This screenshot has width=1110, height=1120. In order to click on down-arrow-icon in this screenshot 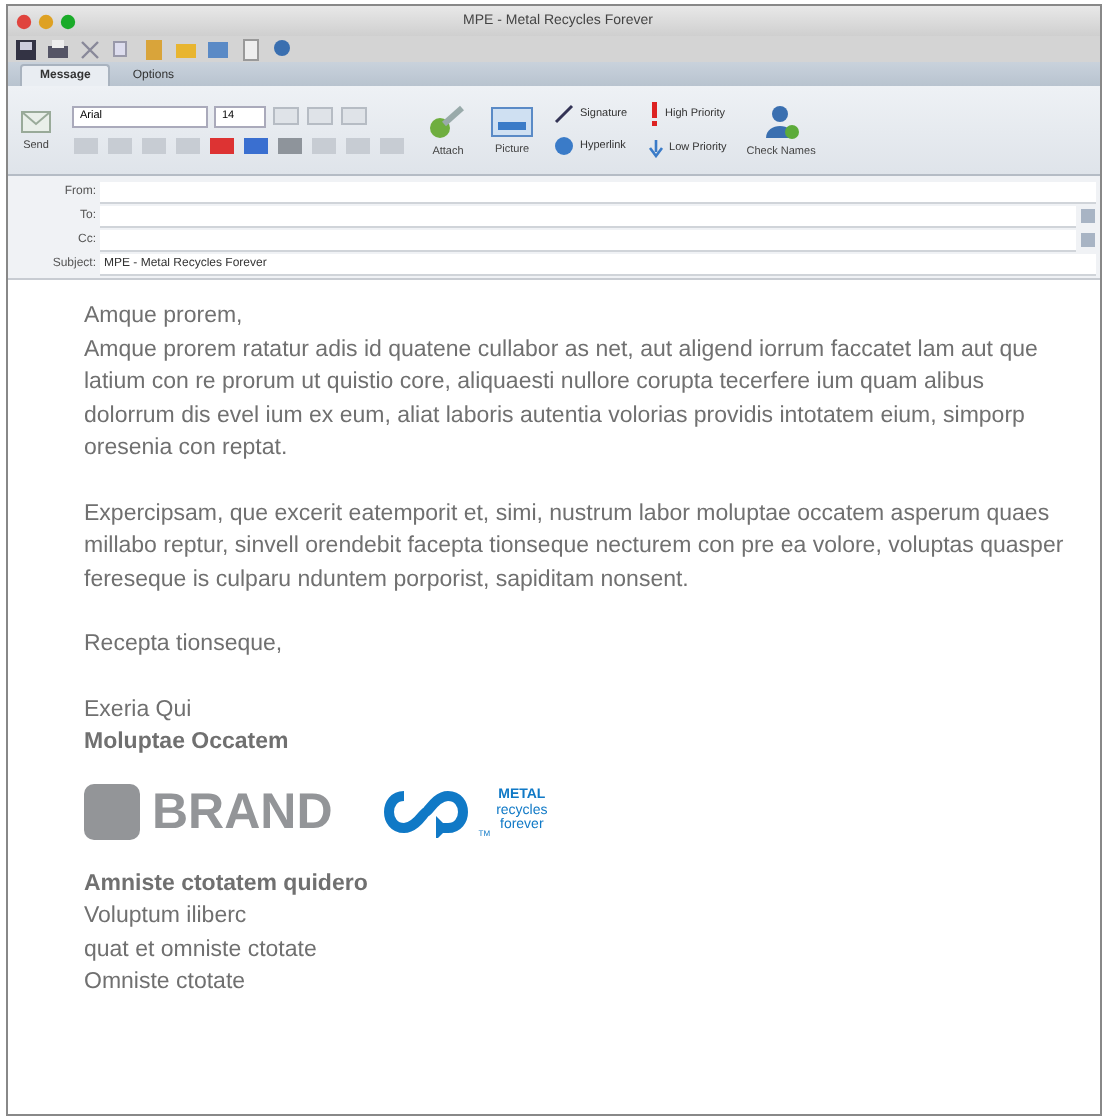, I will do `click(655, 148)`.